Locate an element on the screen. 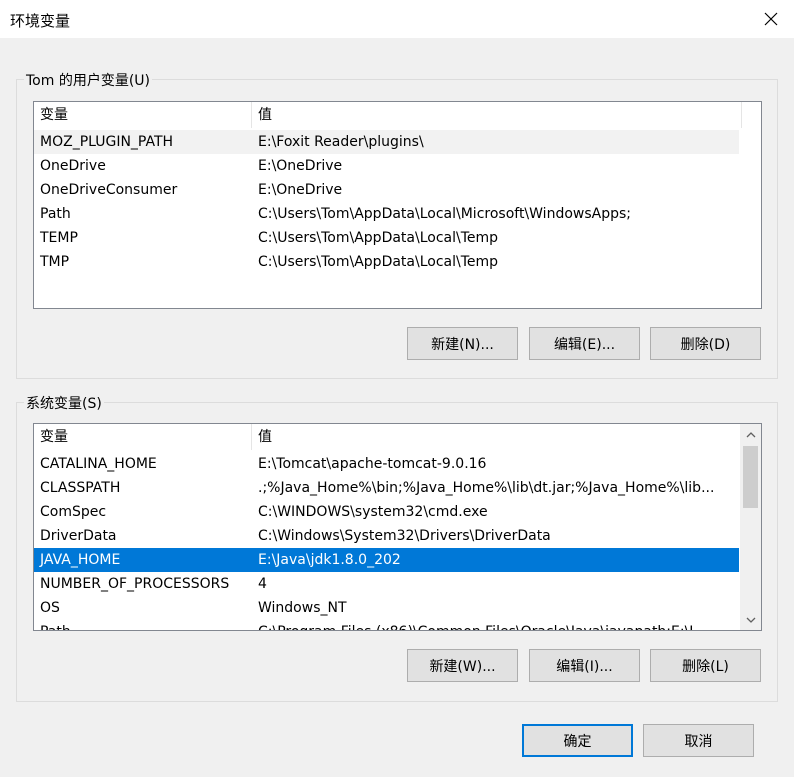  window-title: 环境变量 is located at coordinates (40, 21).